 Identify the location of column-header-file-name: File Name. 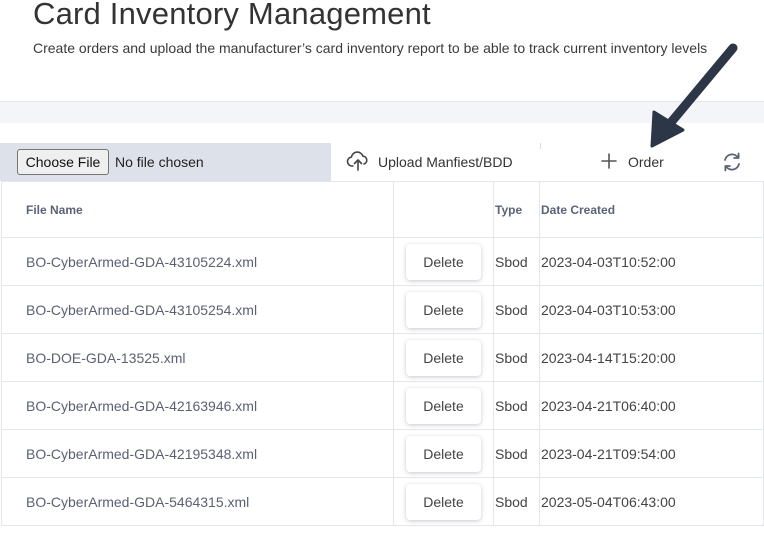
(197, 209).